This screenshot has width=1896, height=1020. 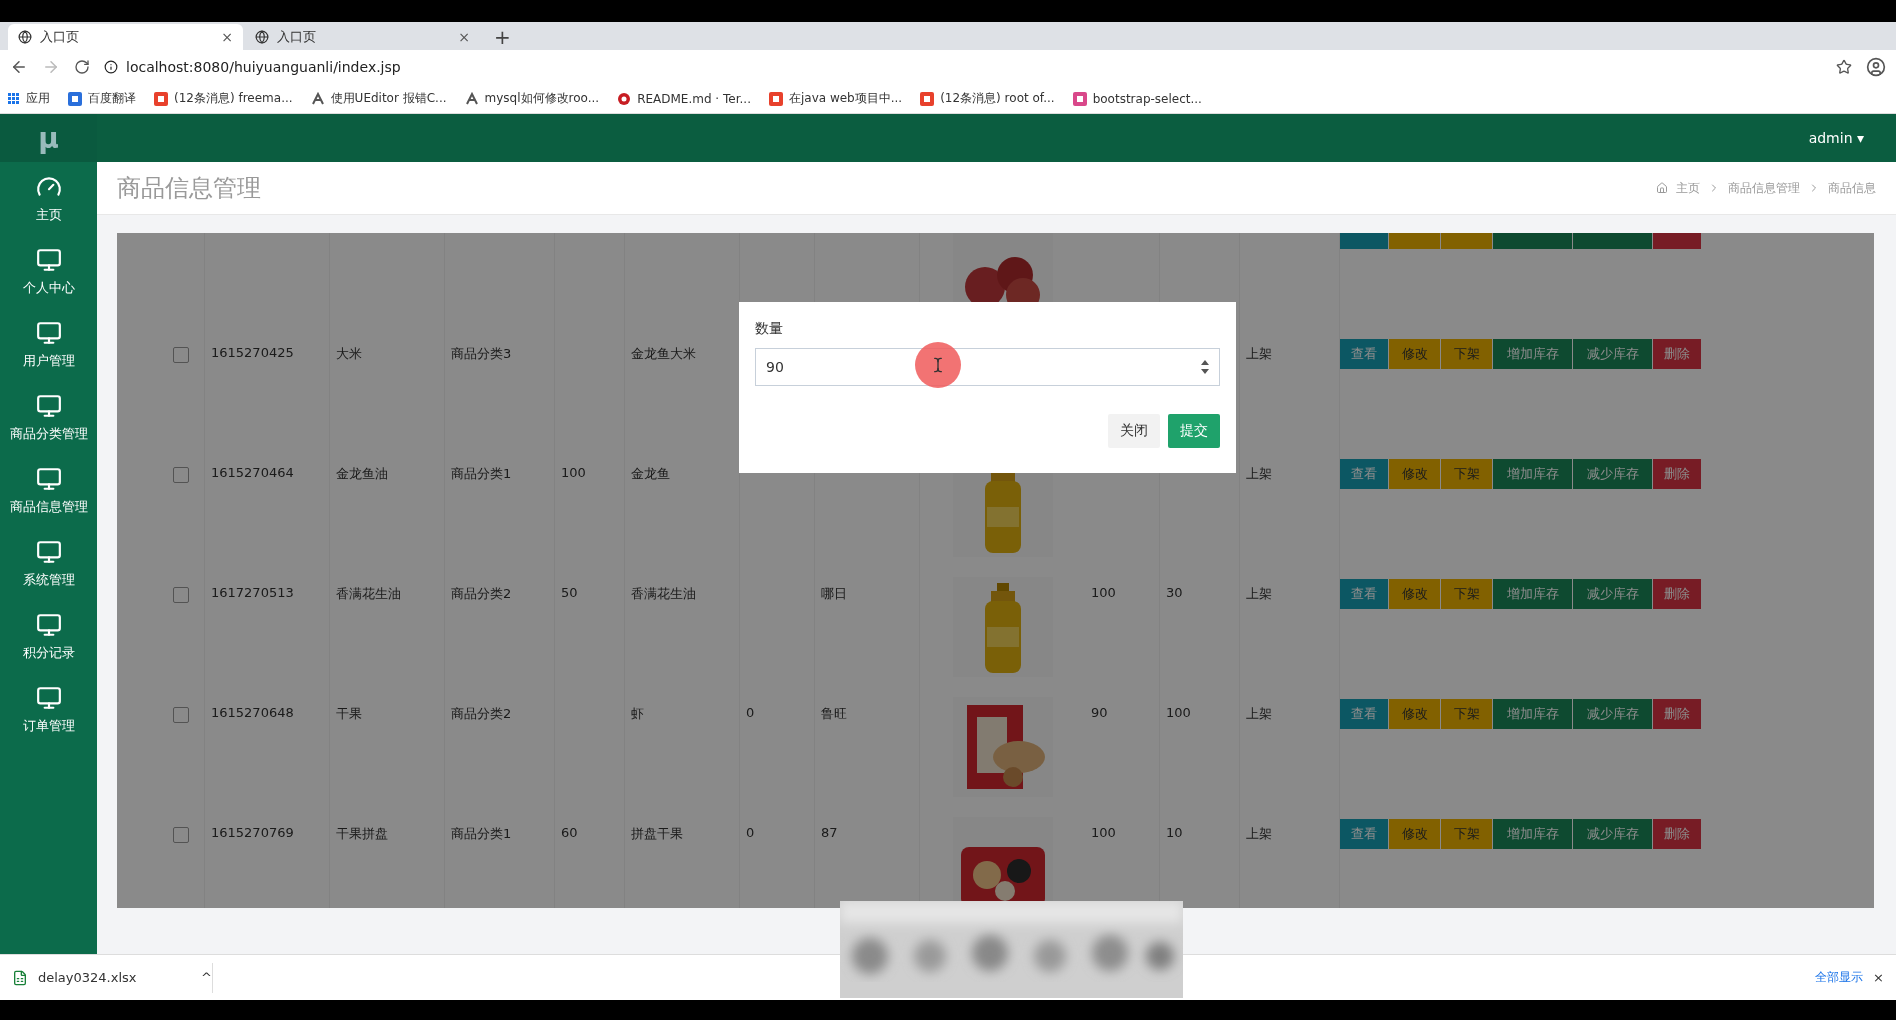 I want to click on table-cell: 商品分类1, so click(x=481, y=473).